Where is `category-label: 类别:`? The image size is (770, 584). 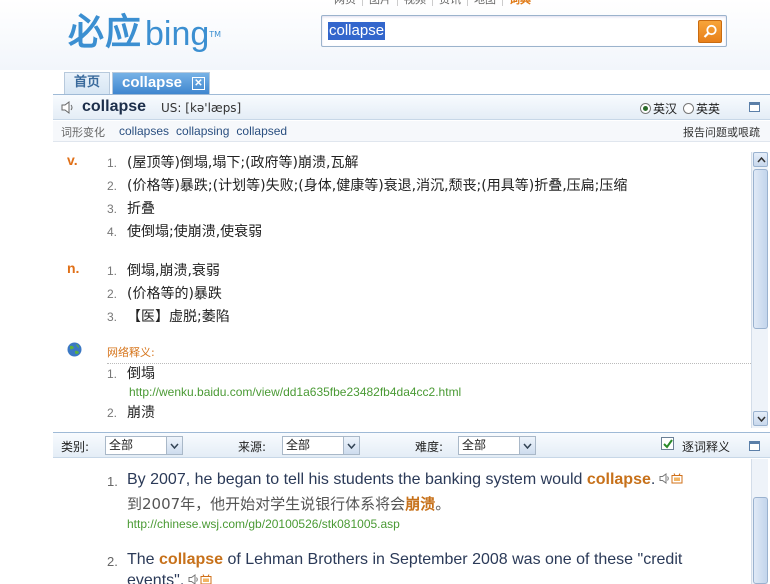 category-label: 类别: is located at coordinates (75, 447).